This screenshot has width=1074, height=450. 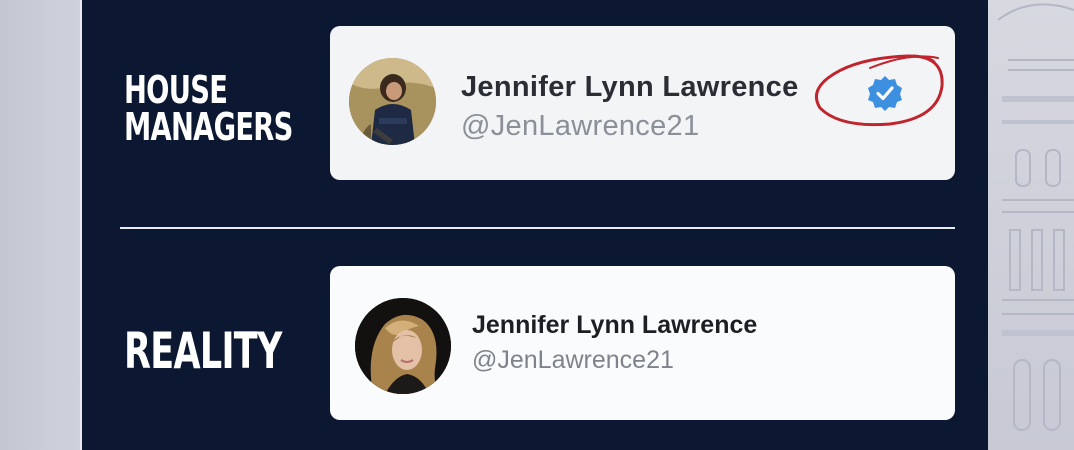 I want to click on panel-left-border, so click(x=81, y=225).